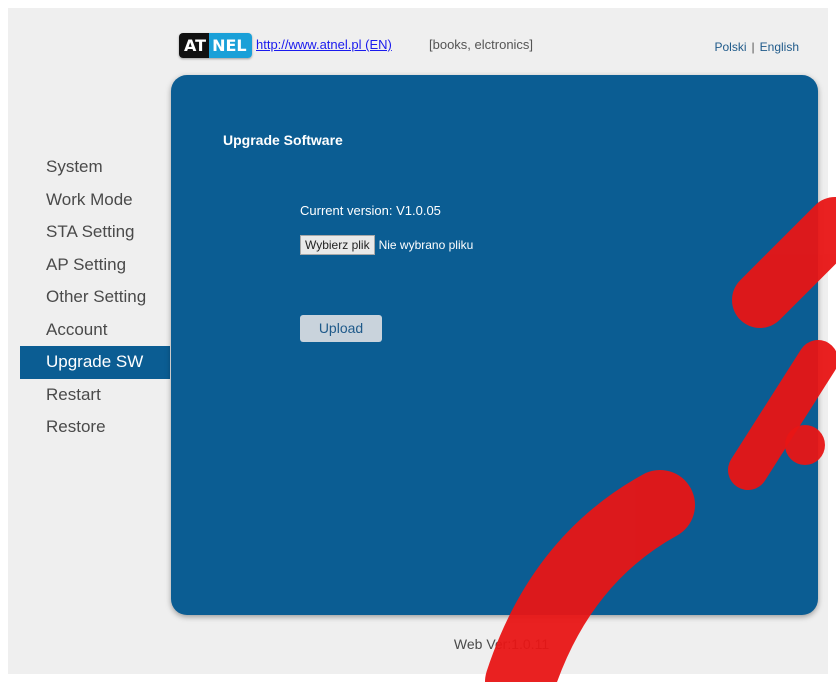  I want to click on logo-at-text: AT, so click(194, 45).